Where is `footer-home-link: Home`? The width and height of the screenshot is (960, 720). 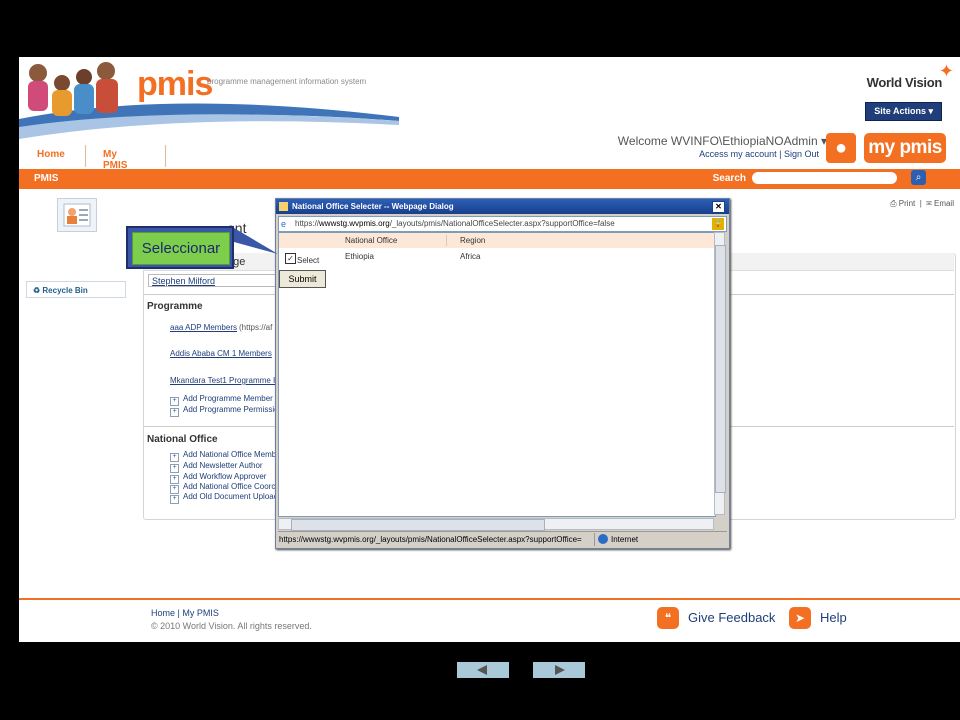 footer-home-link: Home is located at coordinates (163, 613).